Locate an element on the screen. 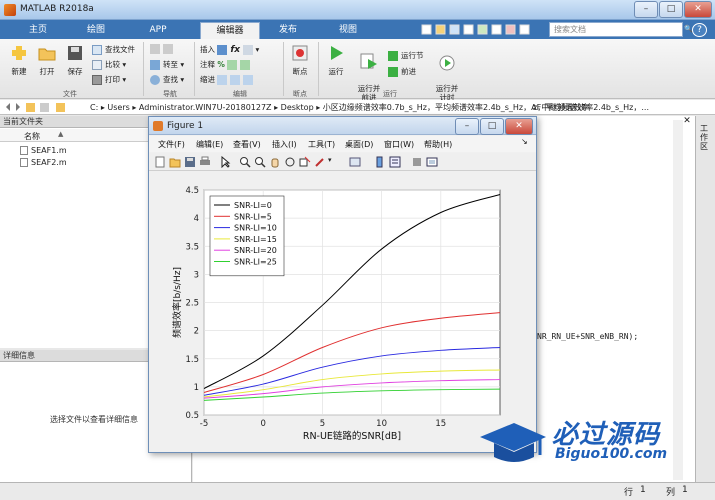 This screenshot has width=715, height=500. open-file-icon is located at coordinates (175, 162).